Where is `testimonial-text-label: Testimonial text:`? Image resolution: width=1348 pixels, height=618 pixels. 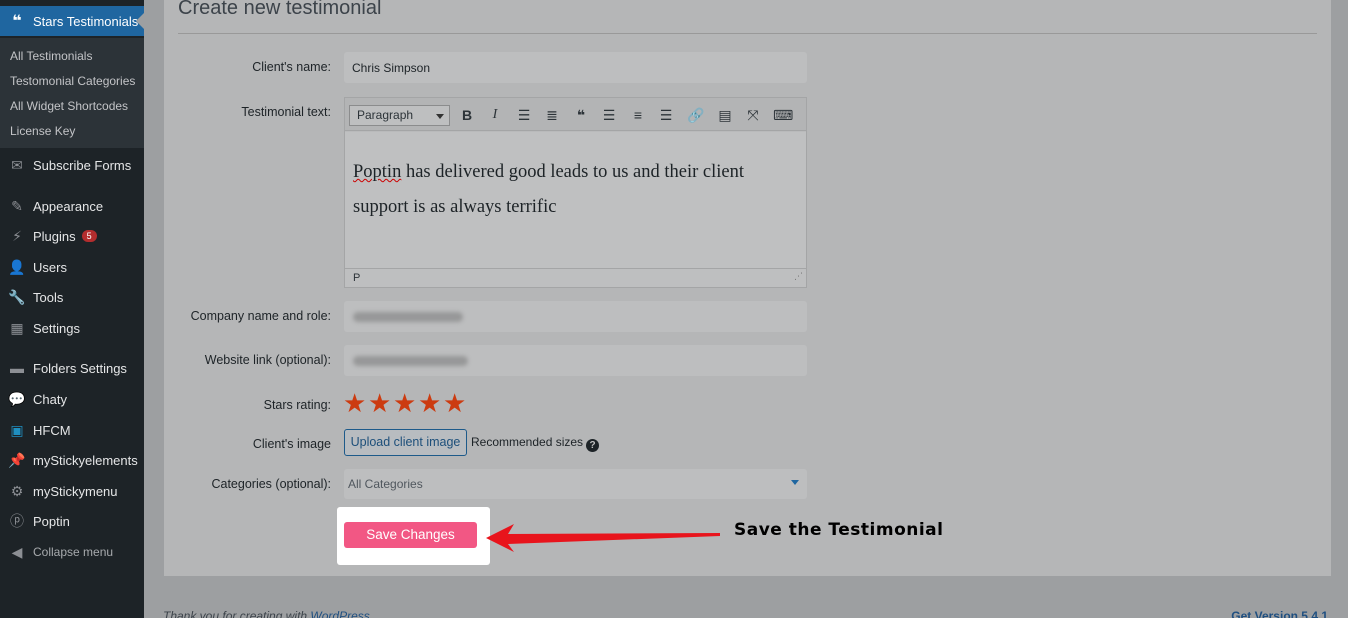
testimonial-text-label: Testimonial text: is located at coordinates (286, 112).